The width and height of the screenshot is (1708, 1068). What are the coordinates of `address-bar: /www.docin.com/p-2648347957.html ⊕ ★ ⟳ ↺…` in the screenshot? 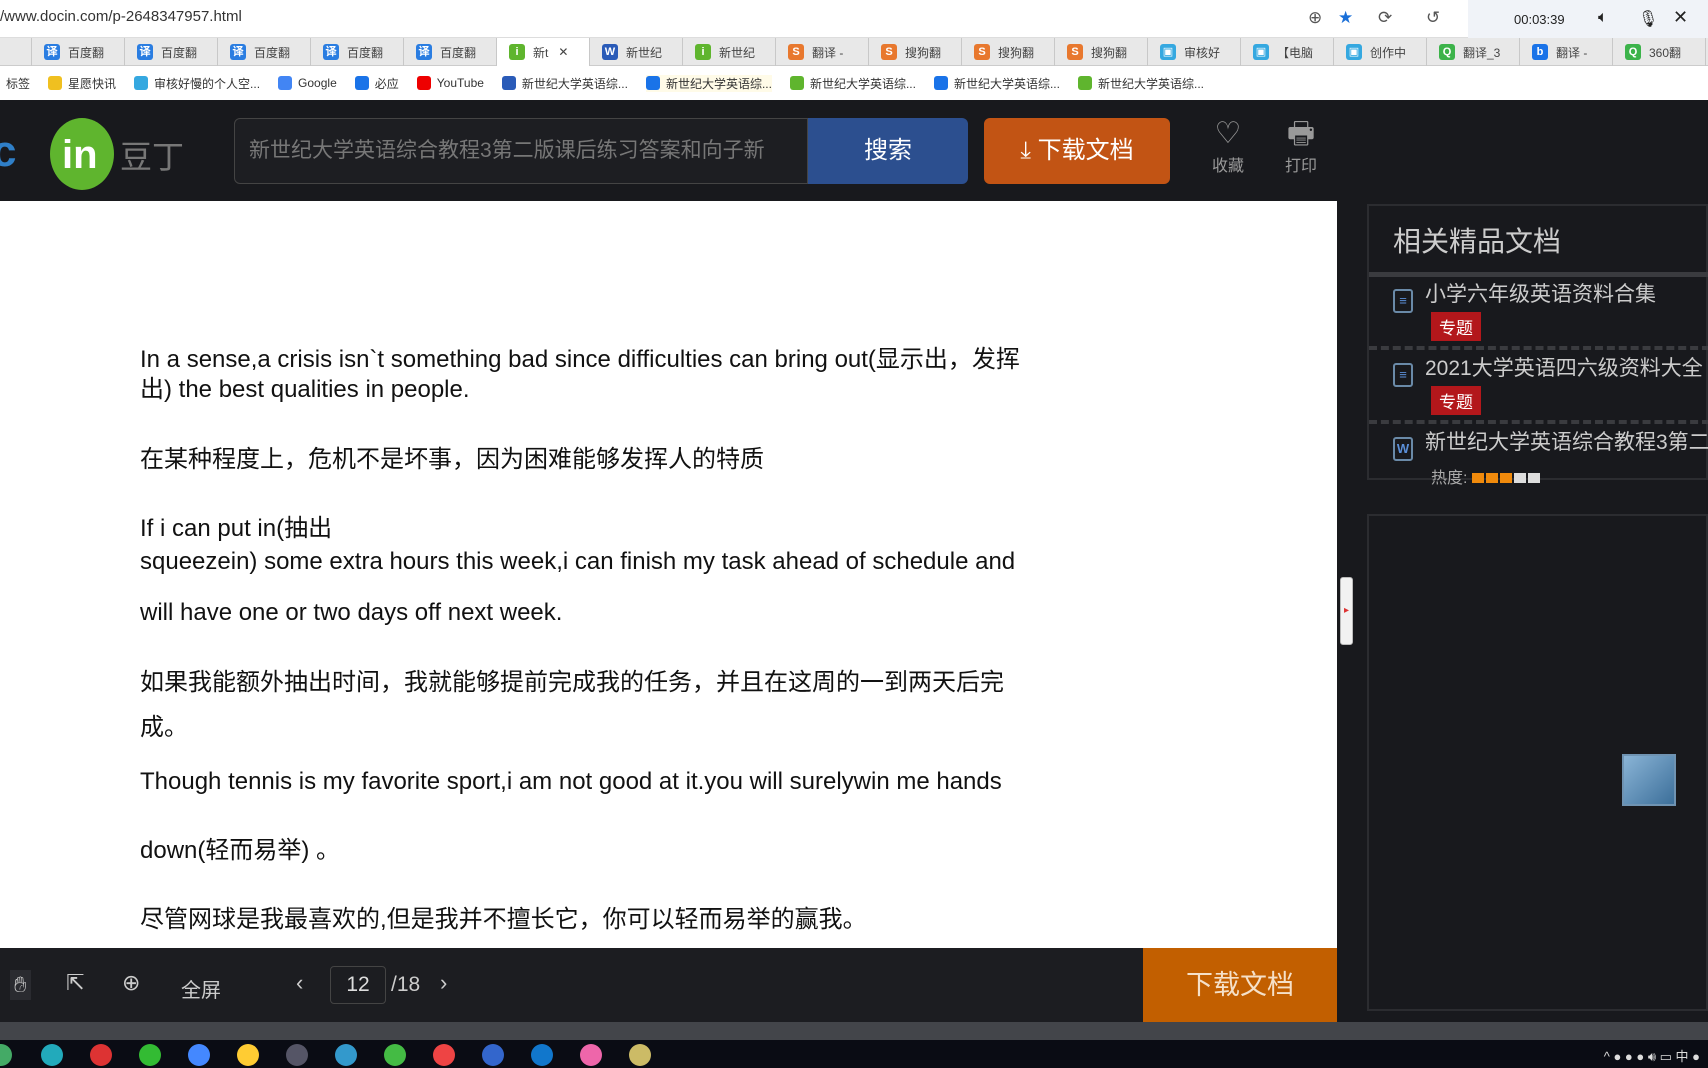 It's located at (854, 19).